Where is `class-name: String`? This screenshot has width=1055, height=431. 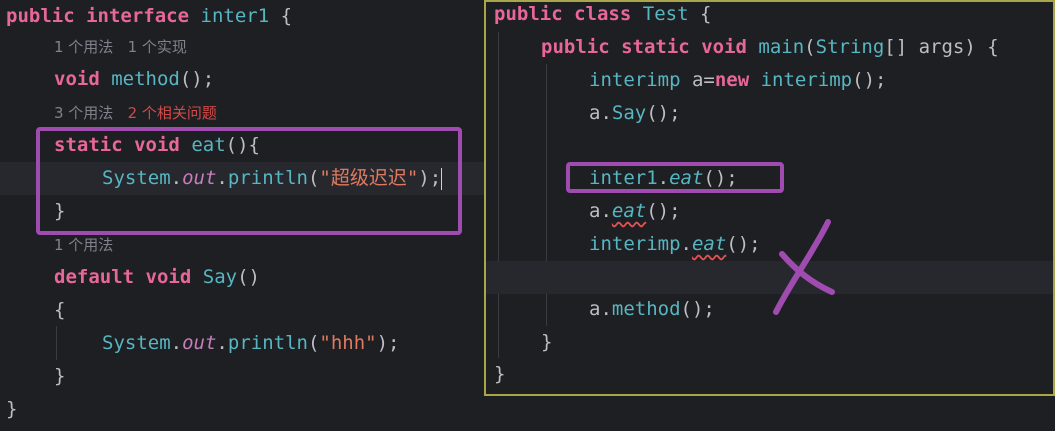 class-name: String is located at coordinates (850, 47).